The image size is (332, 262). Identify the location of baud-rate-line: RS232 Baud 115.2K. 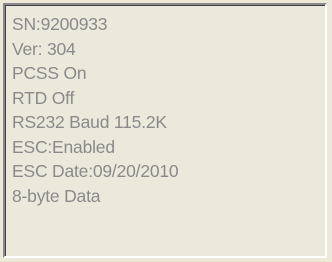
(89, 122).